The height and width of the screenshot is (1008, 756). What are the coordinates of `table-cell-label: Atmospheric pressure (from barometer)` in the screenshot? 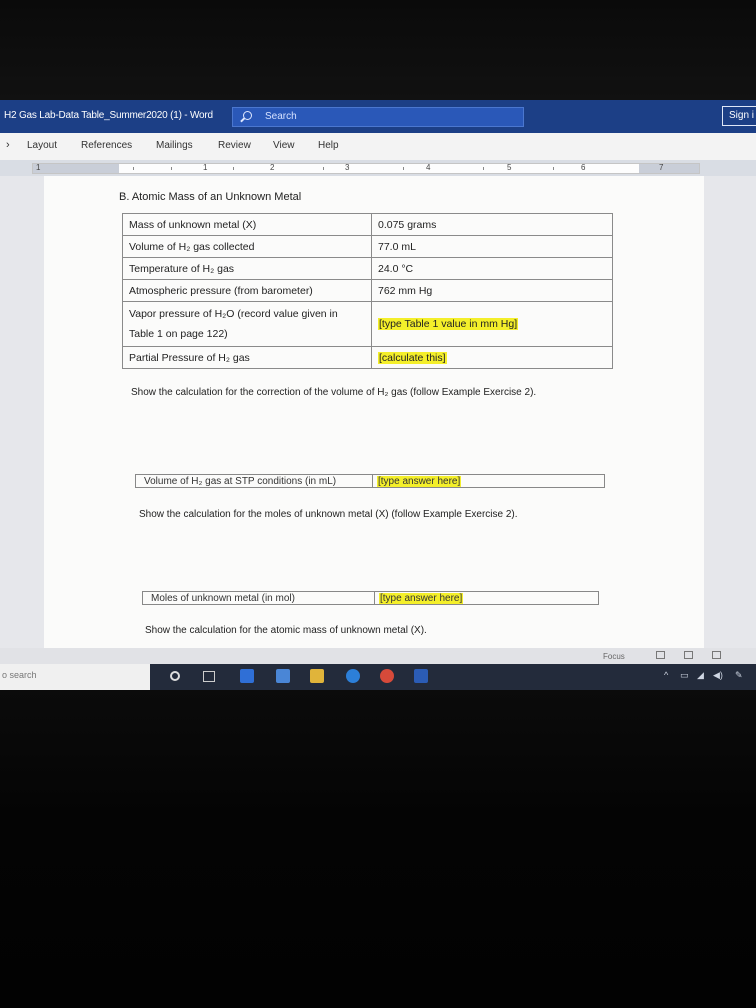 It's located at (247, 290).